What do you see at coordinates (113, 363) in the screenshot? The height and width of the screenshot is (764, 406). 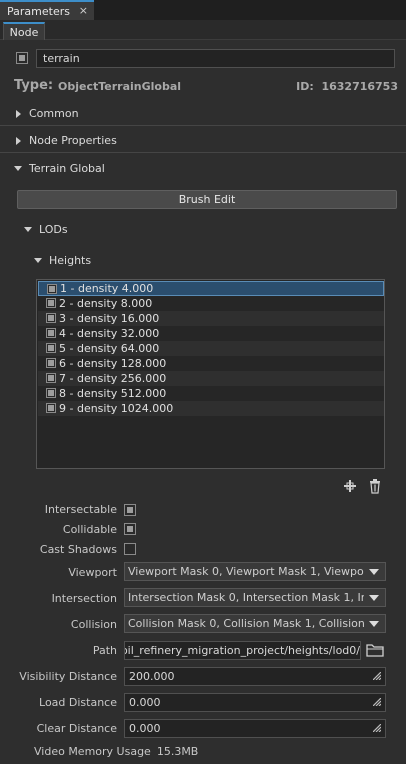 I see `list-item-label: 6 - density 128.000` at bounding box center [113, 363].